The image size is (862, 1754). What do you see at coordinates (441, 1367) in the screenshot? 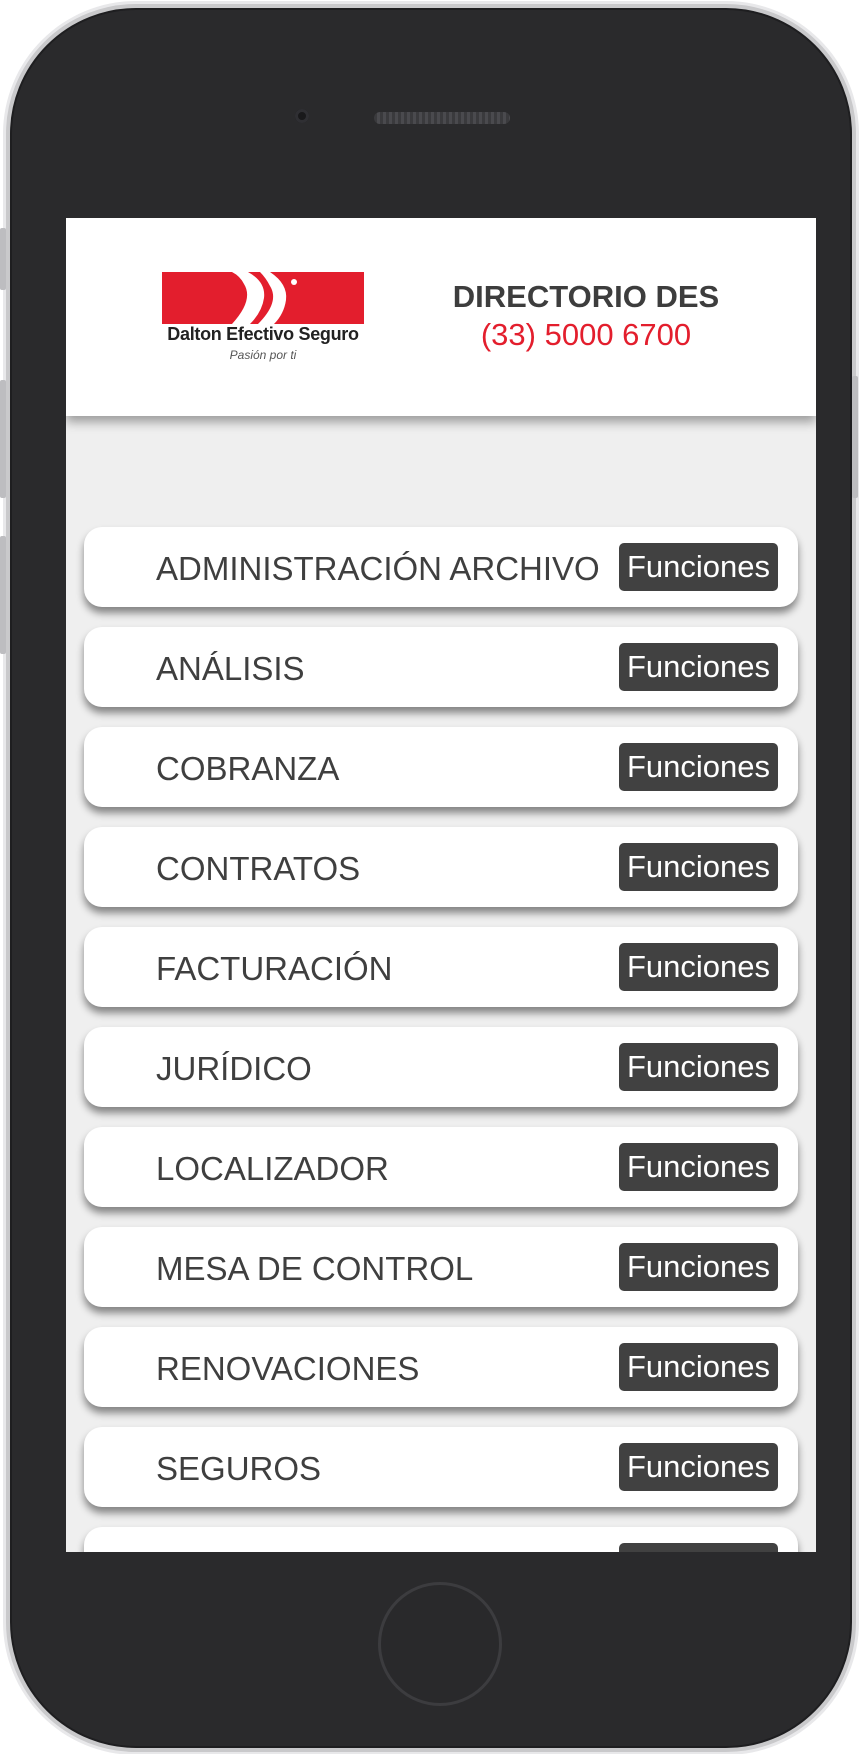
I see `department-row: RENOVACIONES Funciones` at bounding box center [441, 1367].